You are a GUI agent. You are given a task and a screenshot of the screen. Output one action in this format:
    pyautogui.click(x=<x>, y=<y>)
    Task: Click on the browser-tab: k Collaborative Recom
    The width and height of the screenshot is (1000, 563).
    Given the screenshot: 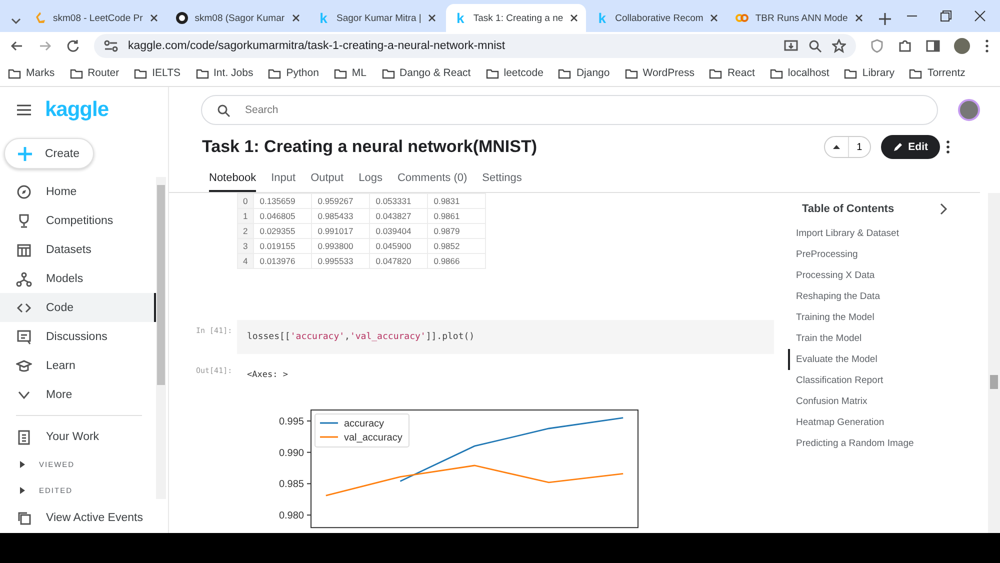 What is the action you would take?
    pyautogui.click(x=657, y=18)
    